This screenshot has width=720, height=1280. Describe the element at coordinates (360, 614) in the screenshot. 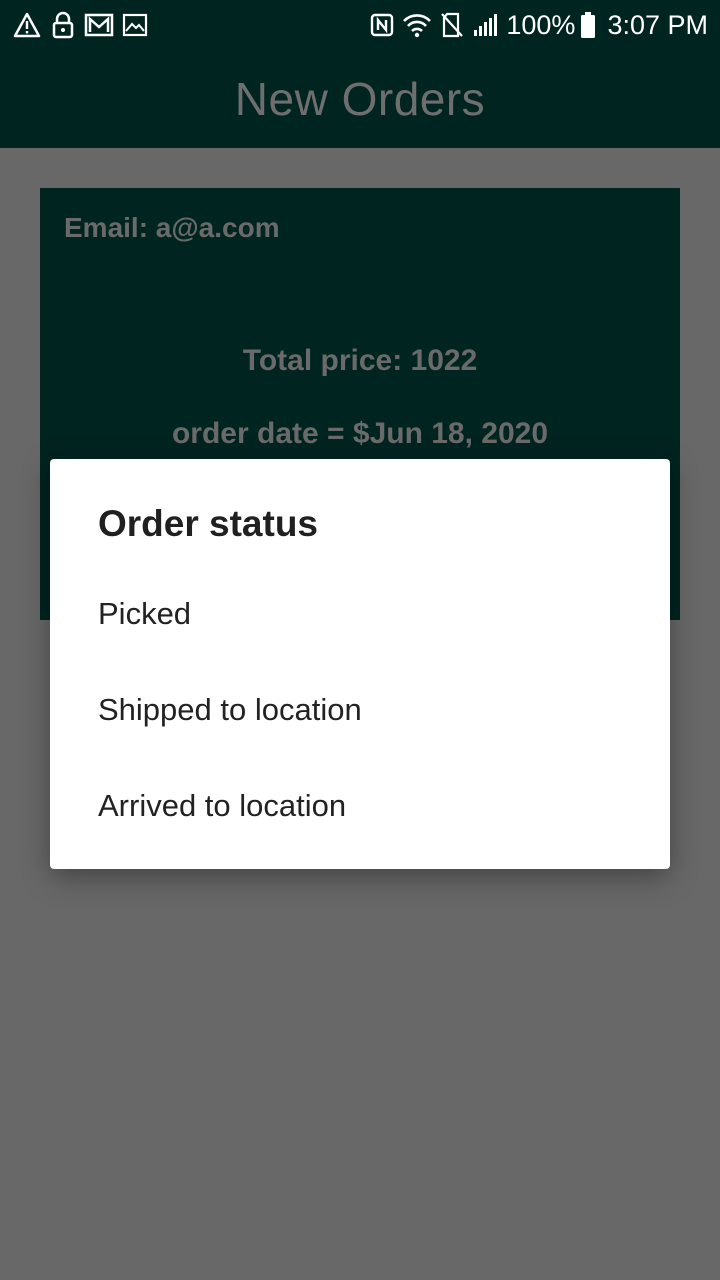

I see `option-picked: Picked` at that location.